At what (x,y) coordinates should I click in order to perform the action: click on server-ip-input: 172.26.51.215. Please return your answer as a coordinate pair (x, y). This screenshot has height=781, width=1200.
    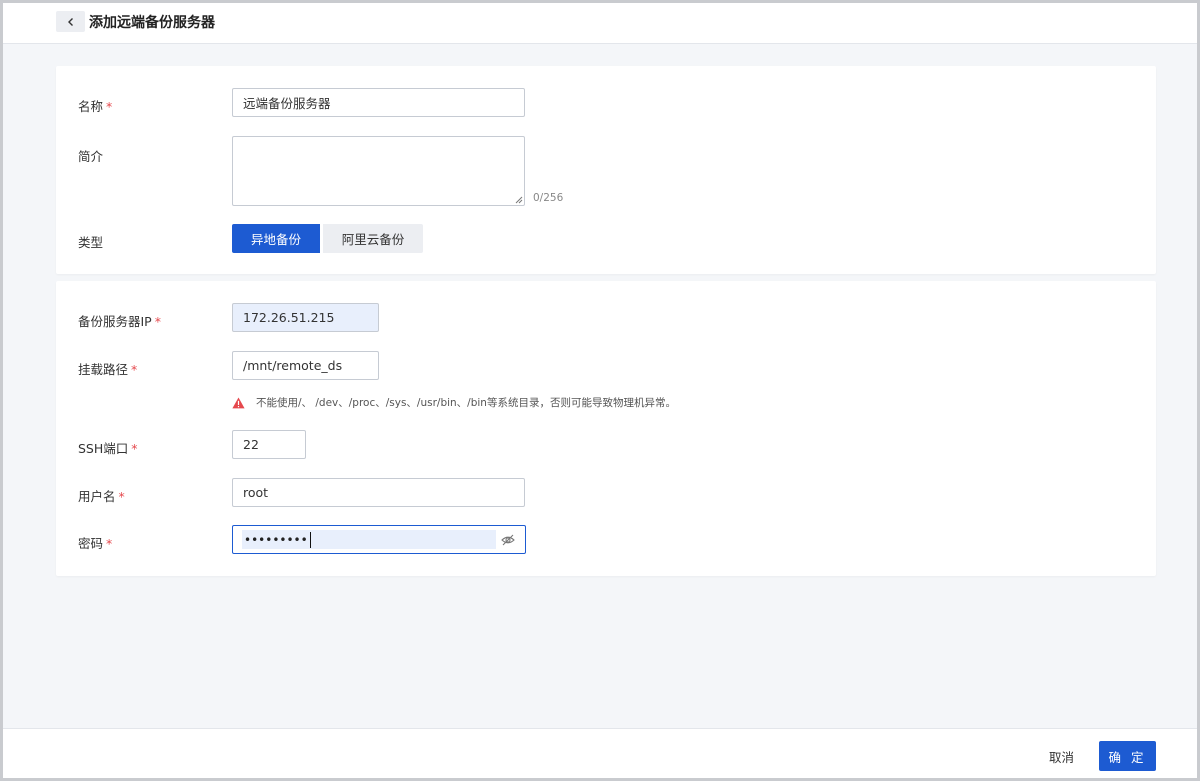
    Looking at the image, I should click on (305, 317).